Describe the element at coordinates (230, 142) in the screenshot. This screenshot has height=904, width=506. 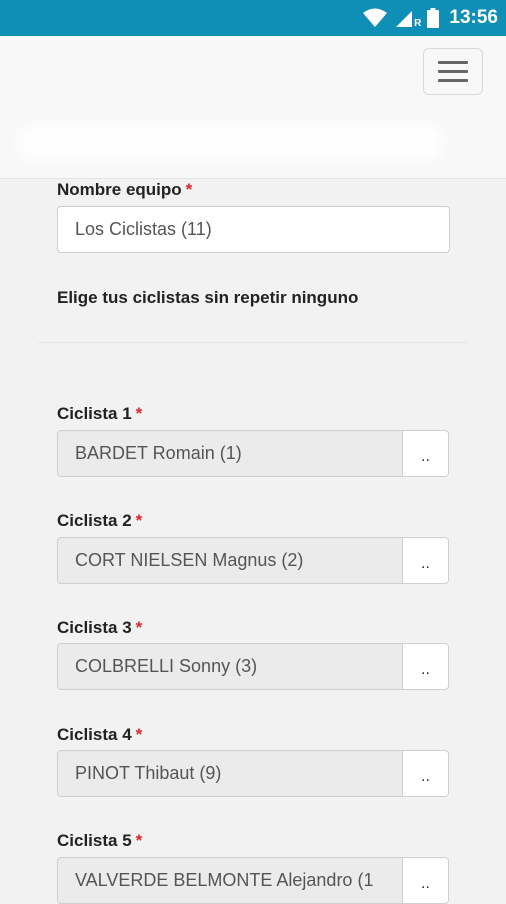
I see `blurred-logo` at that location.